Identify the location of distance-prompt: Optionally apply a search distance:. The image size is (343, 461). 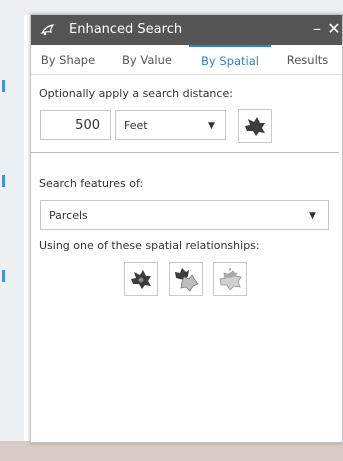
(136, 93).